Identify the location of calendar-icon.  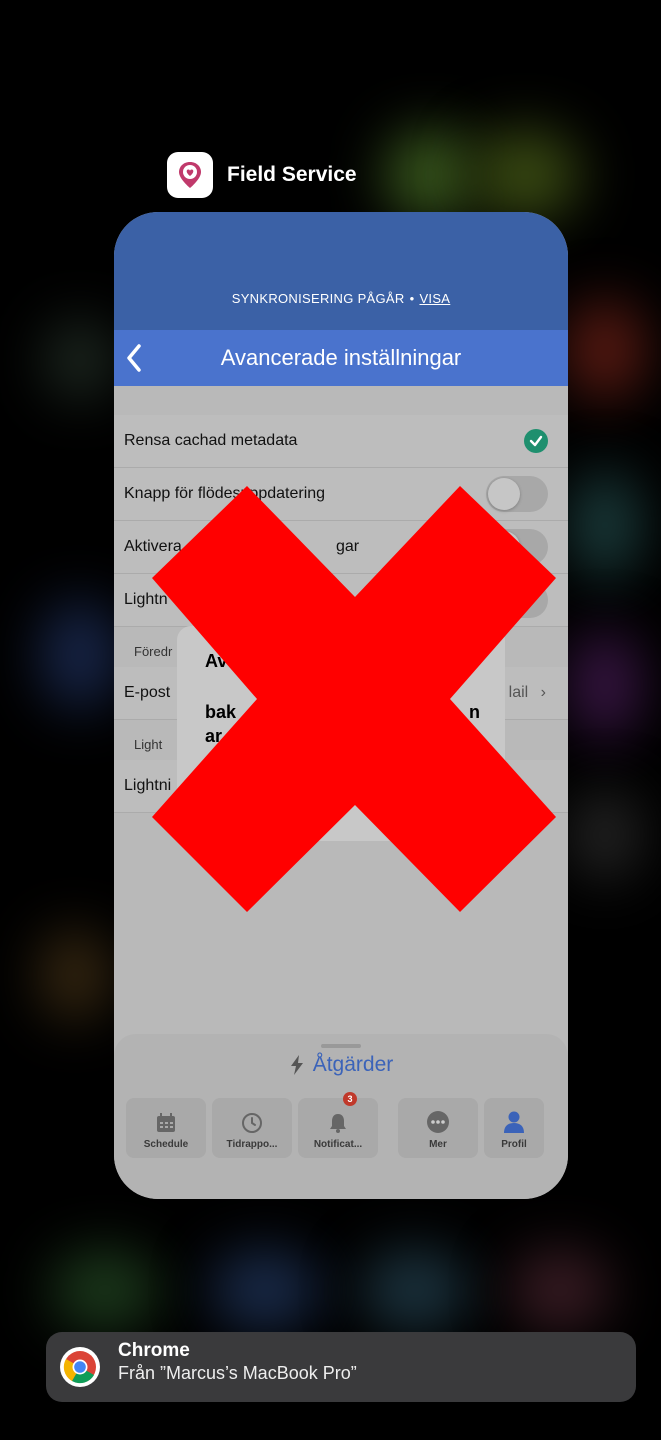
(166, 1122).